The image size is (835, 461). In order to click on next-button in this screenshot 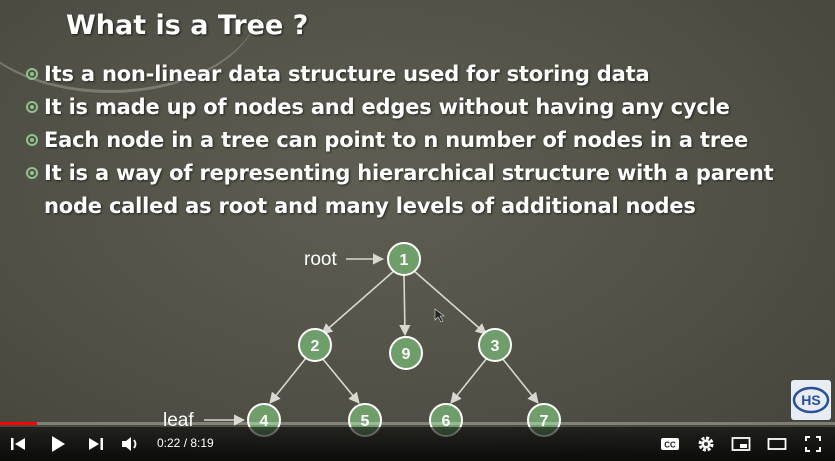, I will do `click(96, 444)`.